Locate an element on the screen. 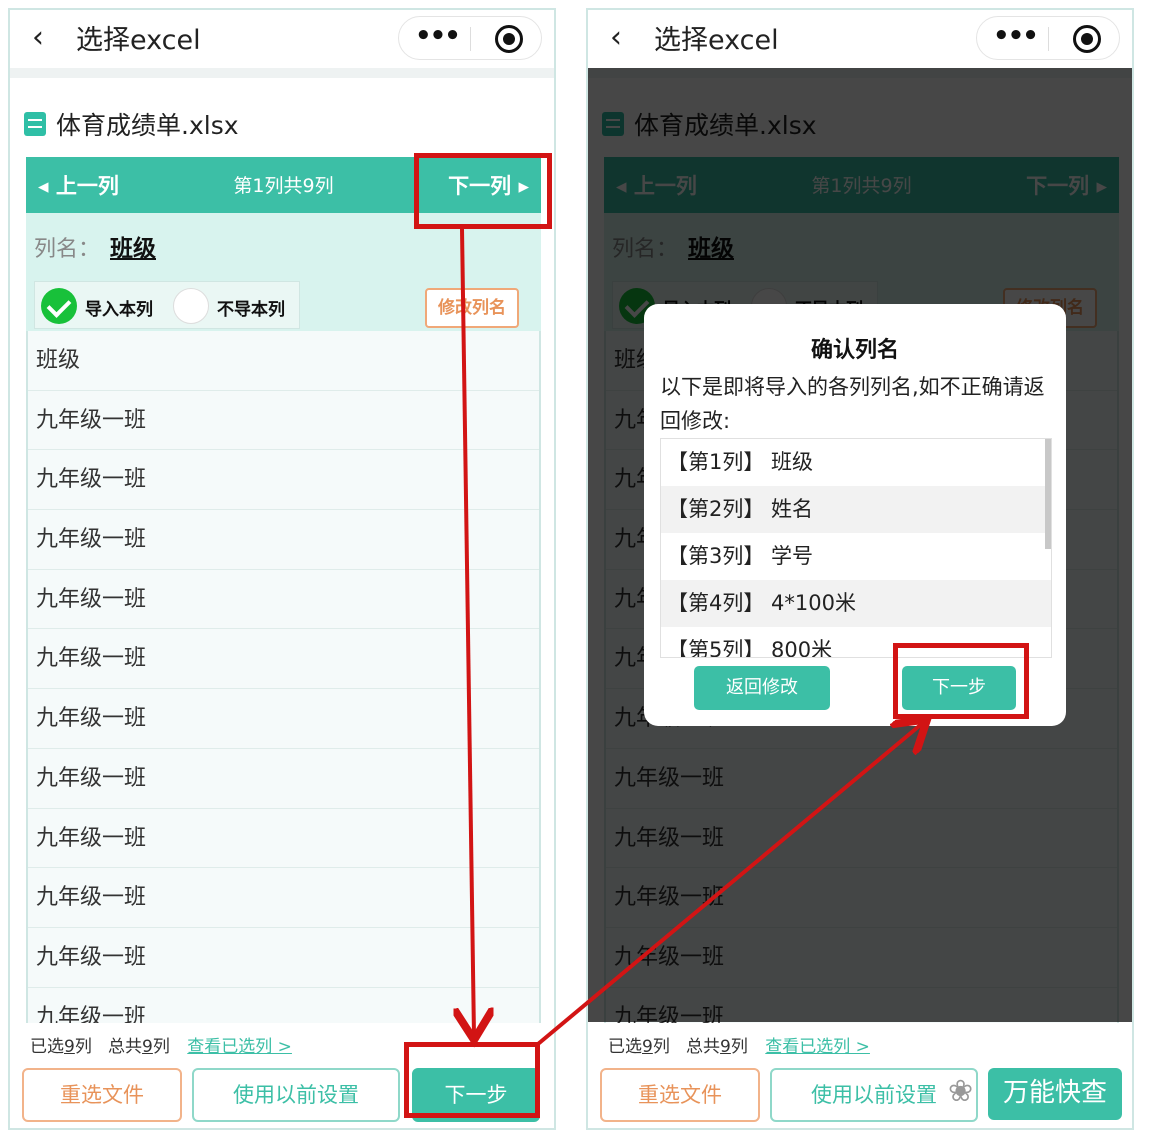 The image size is (1153, 1135). arrow-diagonal is located at coordinates (730, 884).